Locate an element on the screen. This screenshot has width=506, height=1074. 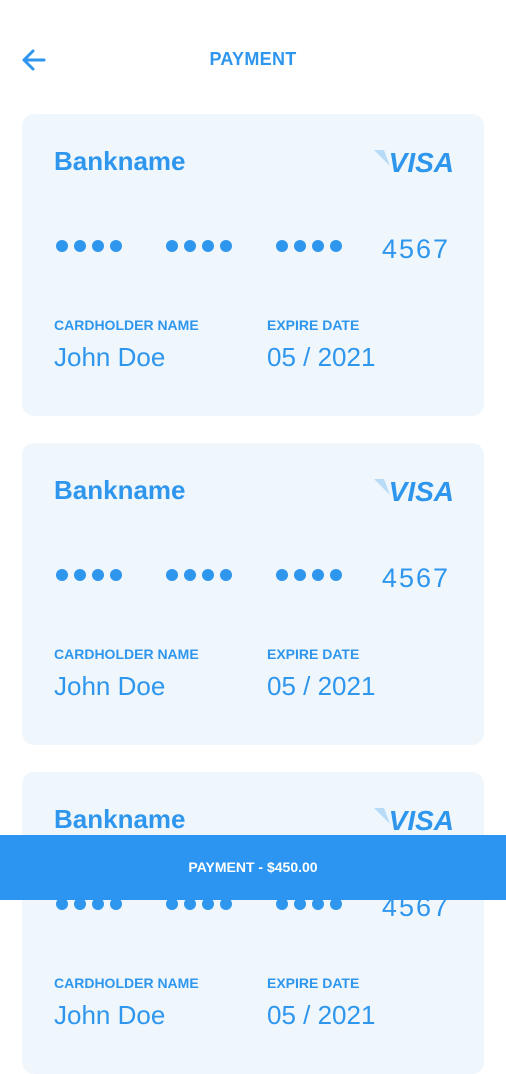
header: PAYMENT is located at coordinates (253, 59).